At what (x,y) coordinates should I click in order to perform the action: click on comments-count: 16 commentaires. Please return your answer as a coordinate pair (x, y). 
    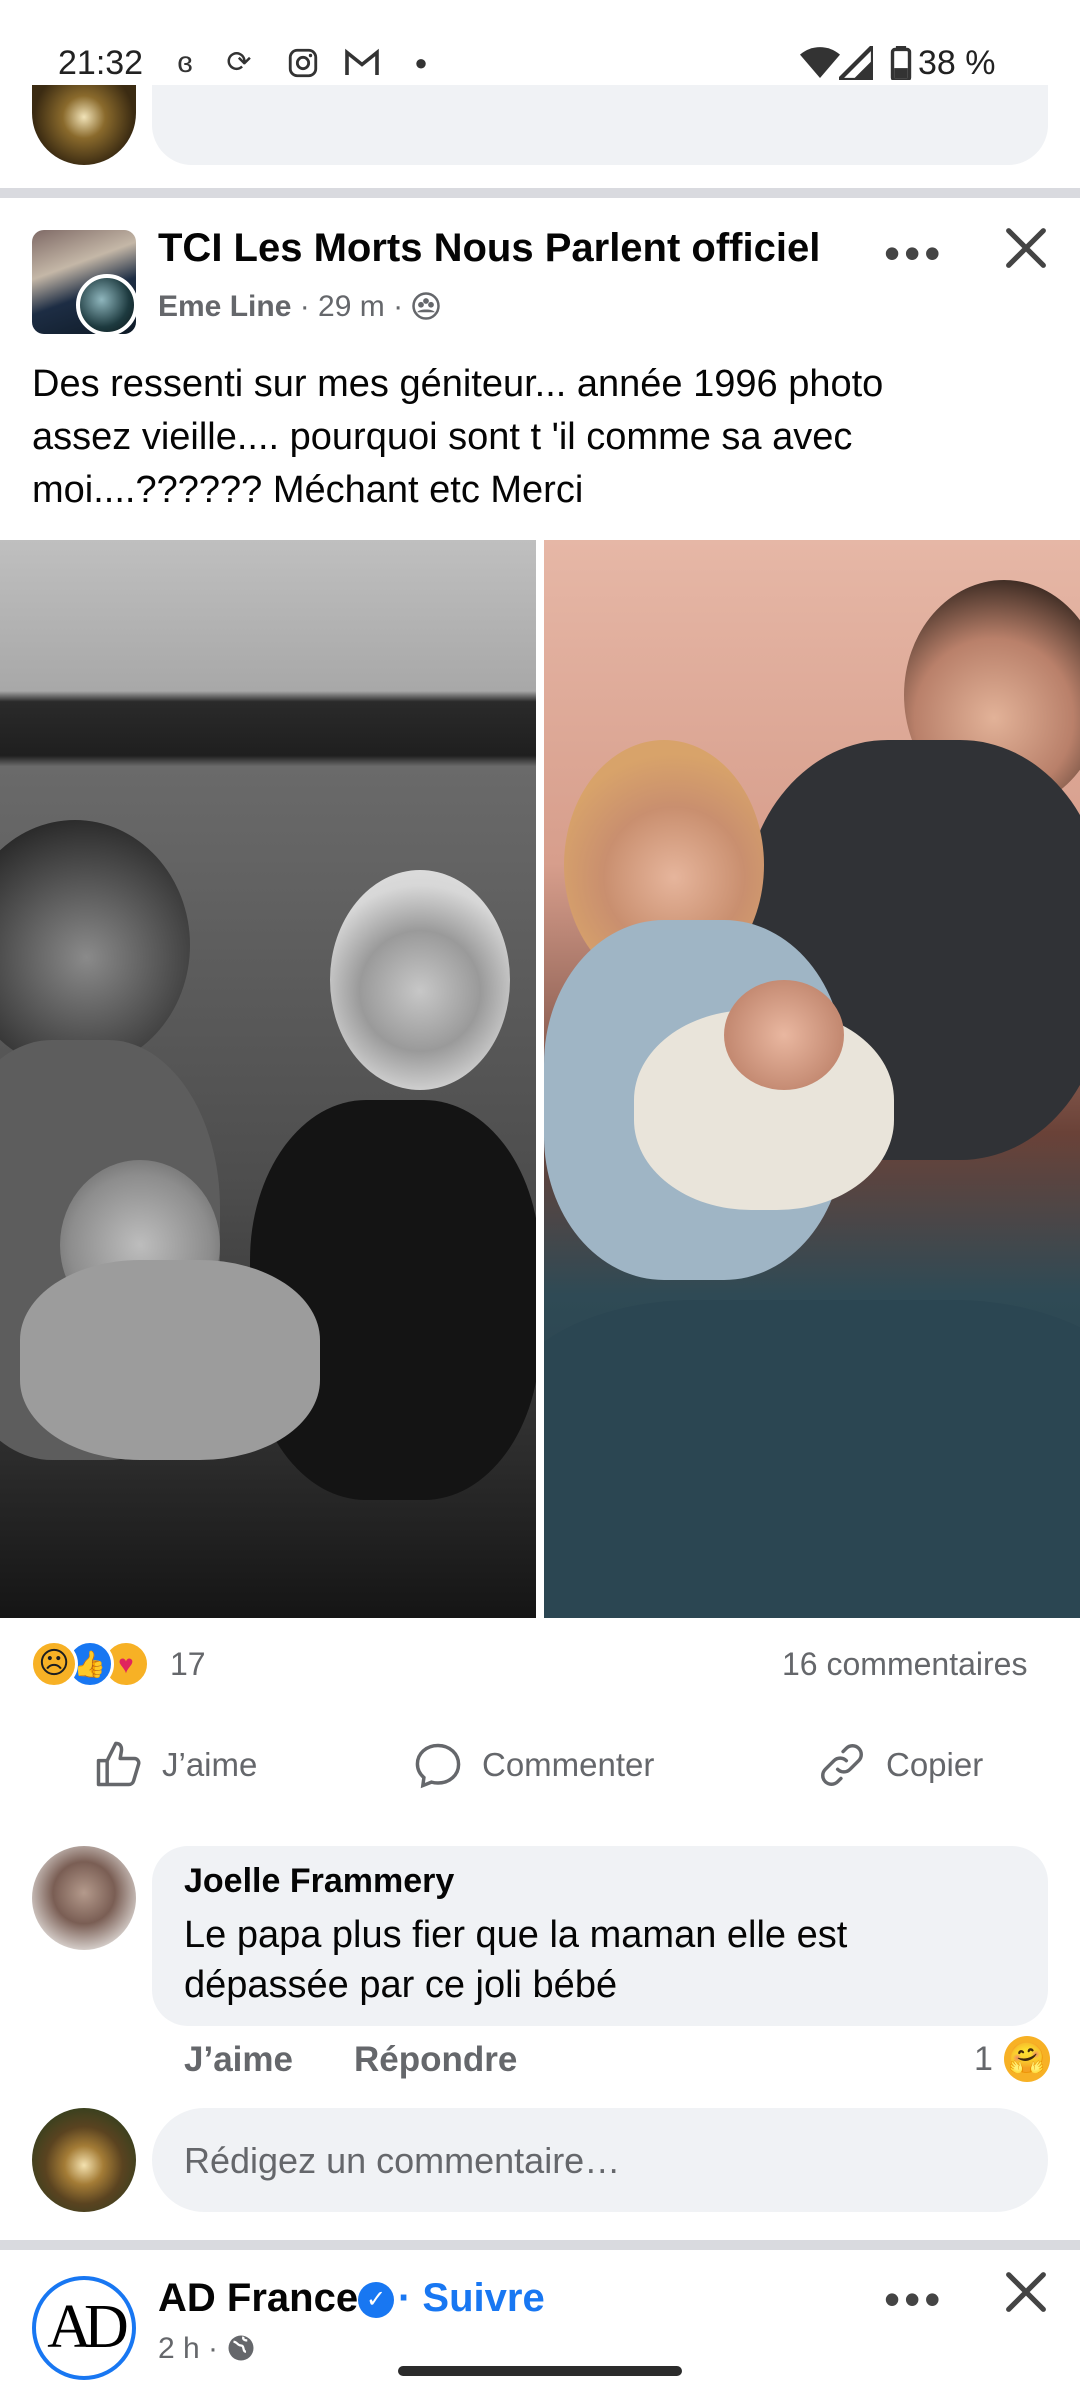
    Looking at the image, I should click on (904, 1664).